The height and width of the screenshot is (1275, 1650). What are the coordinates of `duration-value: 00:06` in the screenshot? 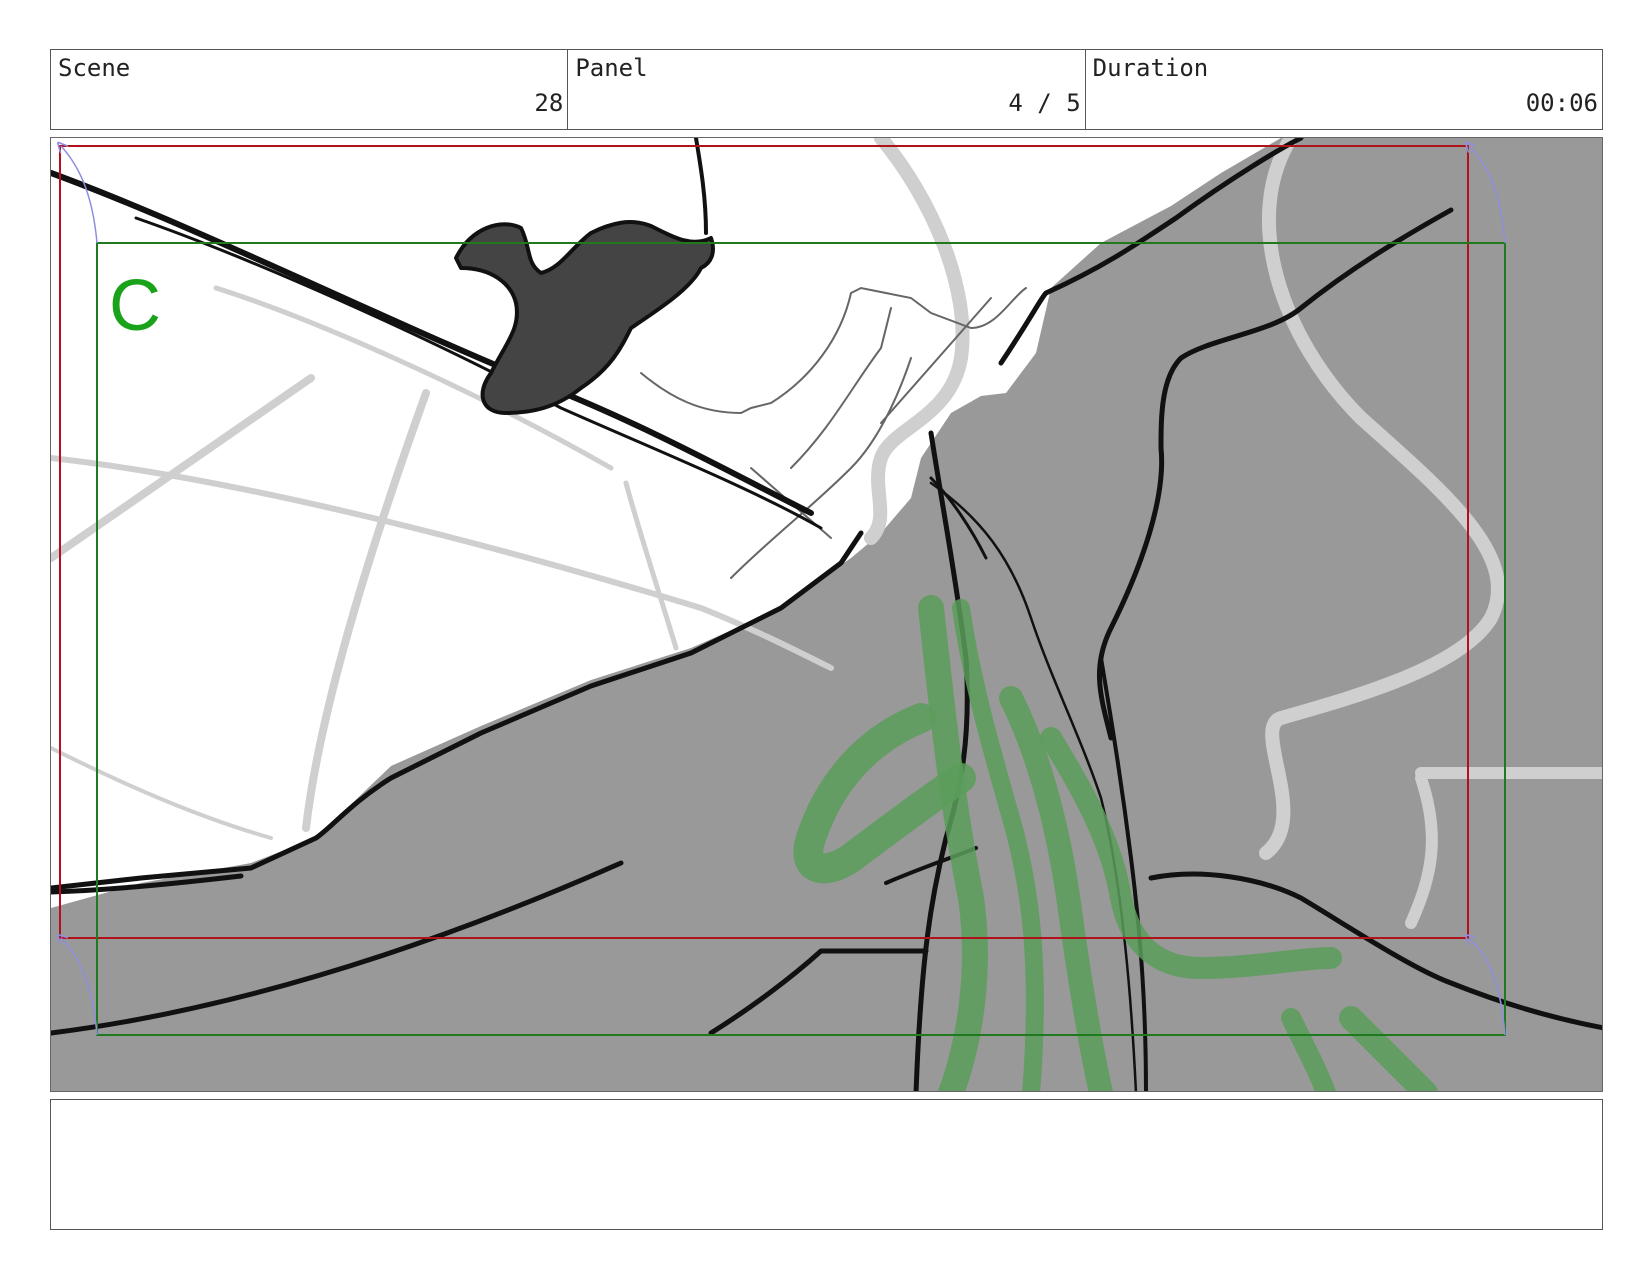 It's located at (1562, 103).